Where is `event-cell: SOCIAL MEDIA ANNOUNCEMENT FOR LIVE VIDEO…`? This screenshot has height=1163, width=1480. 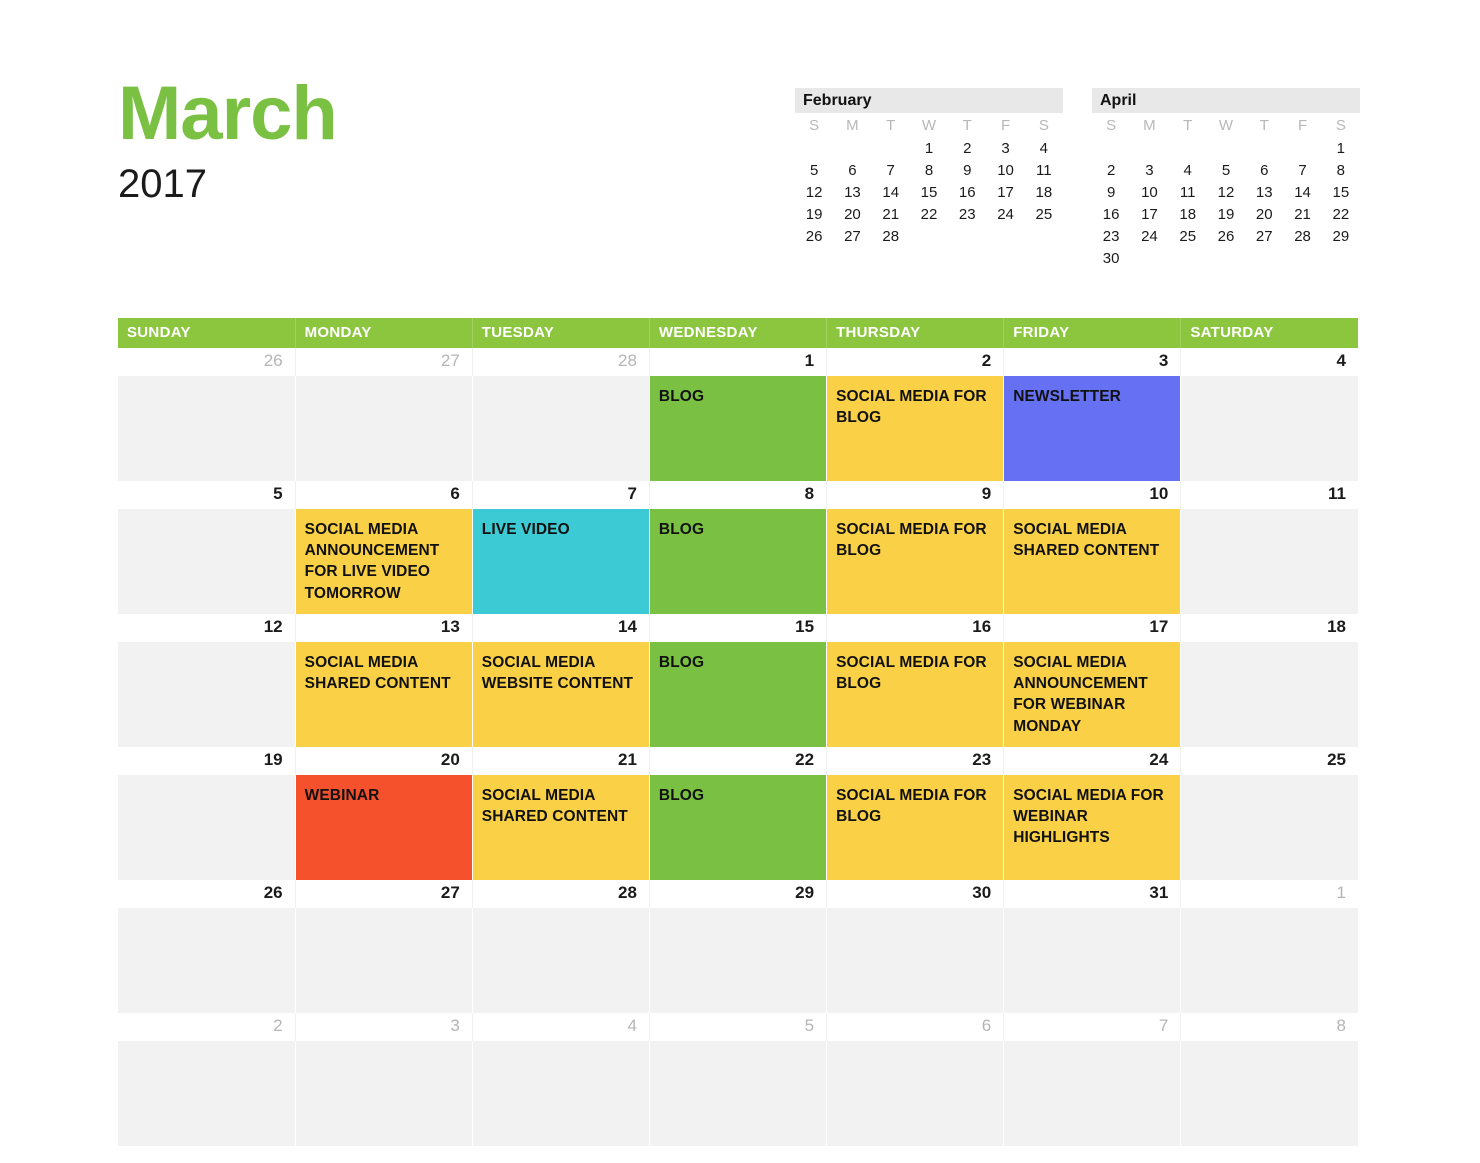 event-cell: SOCIAL MEDIA ANNOUNCEMENT FOR LIVE VIDEO… is located at coordinates (384, 561).